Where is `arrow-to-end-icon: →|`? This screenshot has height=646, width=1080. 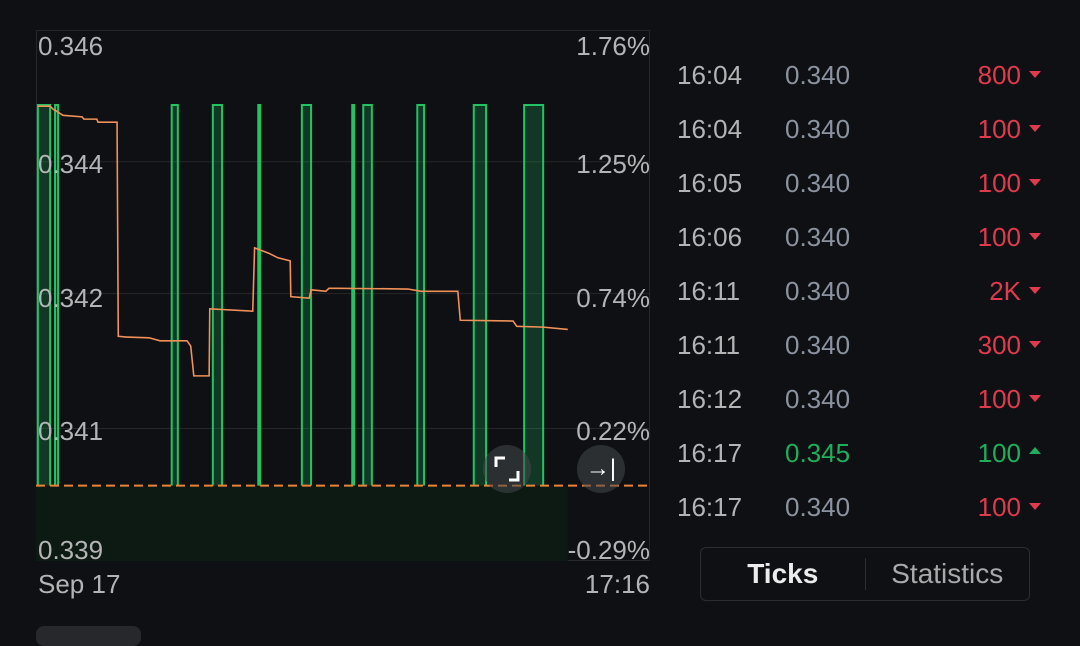
arrow-to-end-icon: →| is located at coordinates (601, 468).